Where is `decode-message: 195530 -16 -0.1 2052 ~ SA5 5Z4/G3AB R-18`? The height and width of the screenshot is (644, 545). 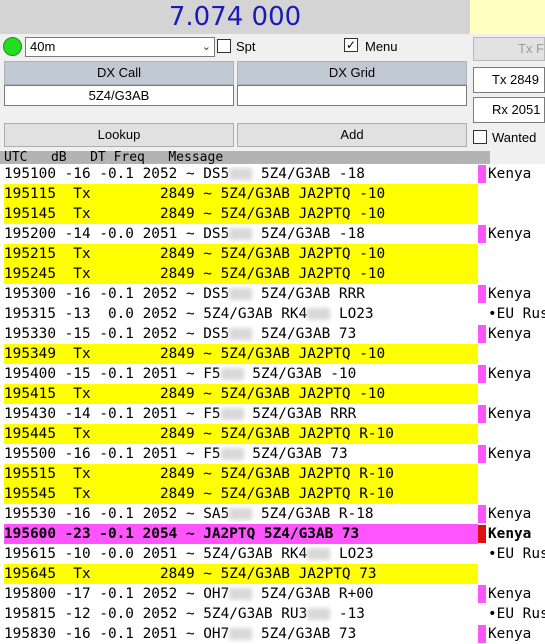 decode-message: 195530 -16 -0.1 2052 ~ SA5 5Z4/G3AB R-18 is located at coordinates (189, 514).